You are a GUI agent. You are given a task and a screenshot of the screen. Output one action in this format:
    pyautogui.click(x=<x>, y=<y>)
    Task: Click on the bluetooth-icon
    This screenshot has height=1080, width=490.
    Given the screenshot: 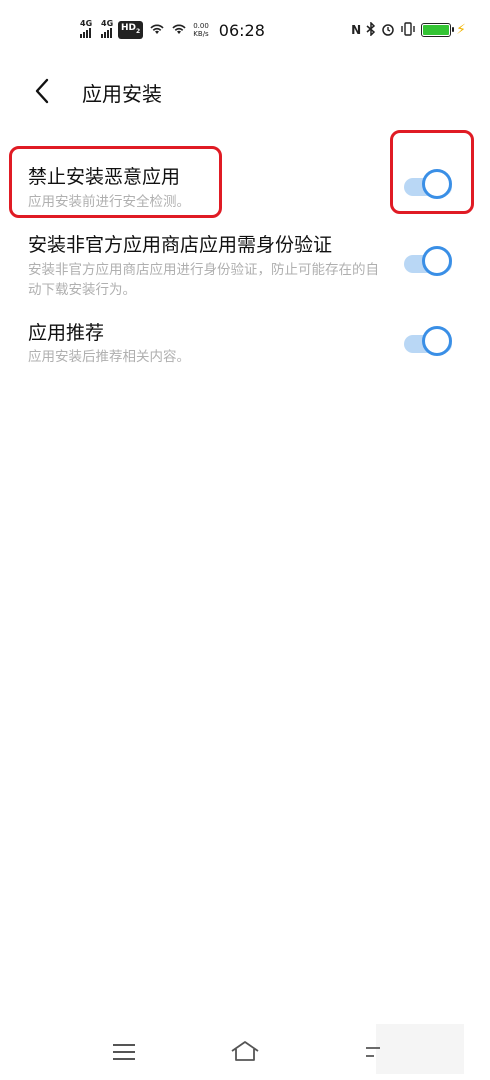 What is the action you would take?
    pyautogui.click(x=371, y=29)
    